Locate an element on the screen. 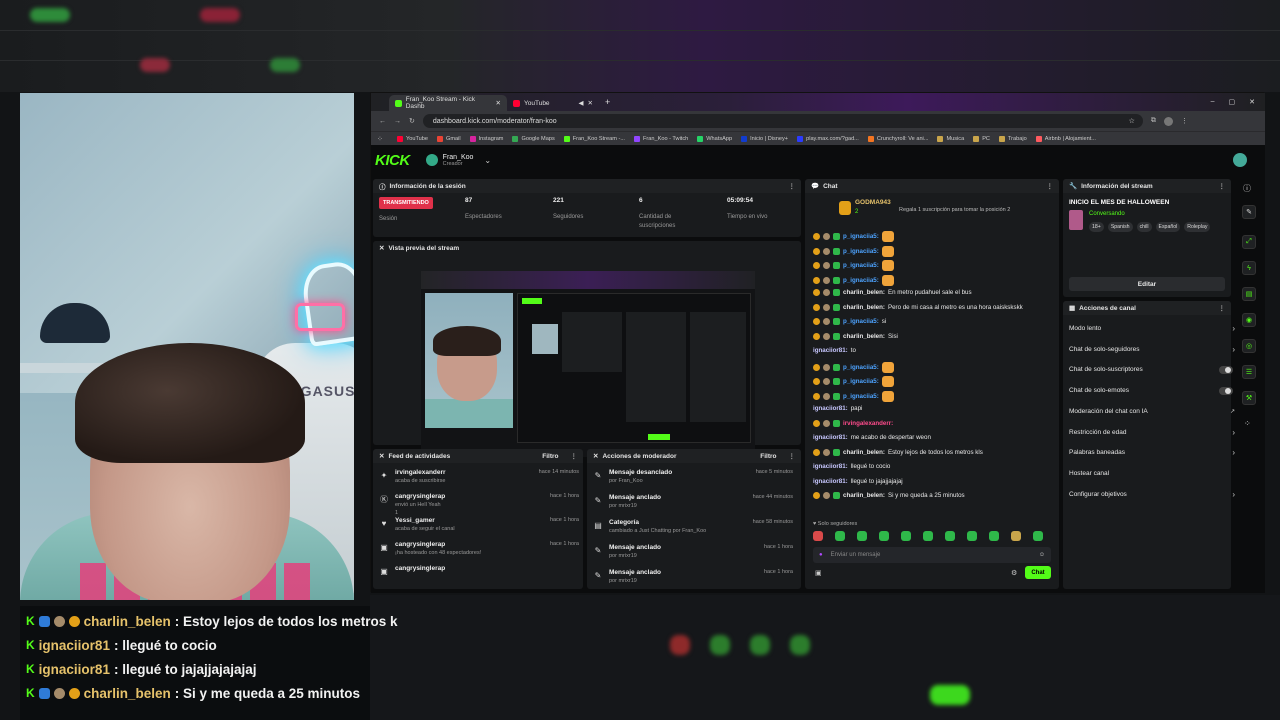  stream-preview-video is located at coordinates (588, 364).